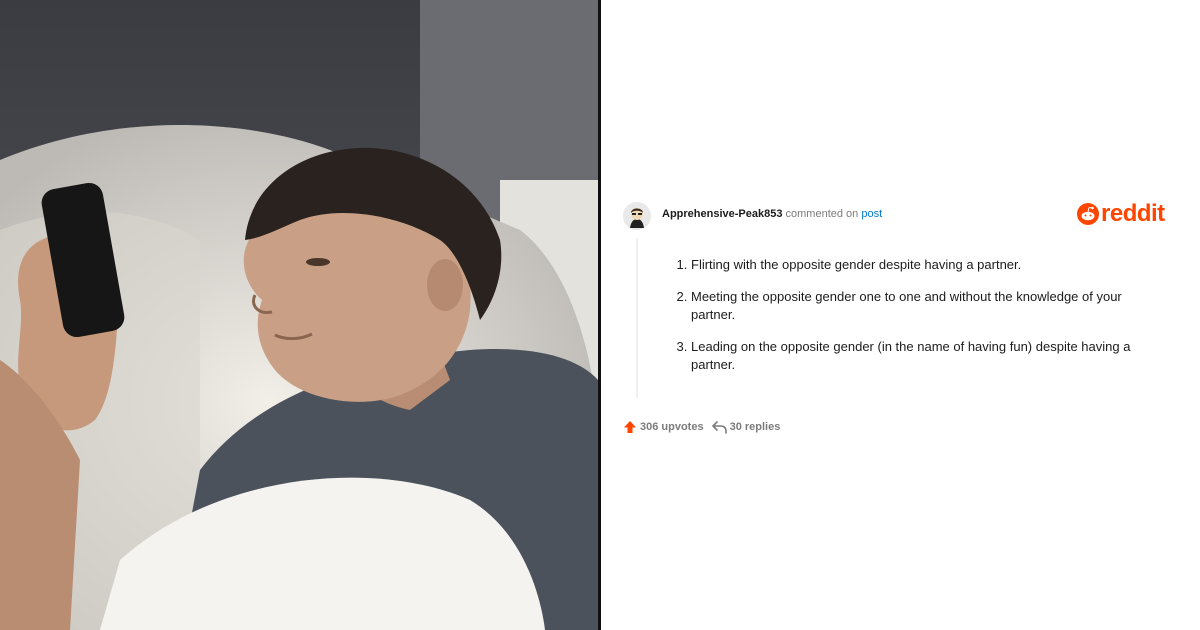 This screenshot has width=1200, height=630. Describe the element at coordinates (822, 214) in the screenshot. I see `commented-on-text: commented on` at that location.